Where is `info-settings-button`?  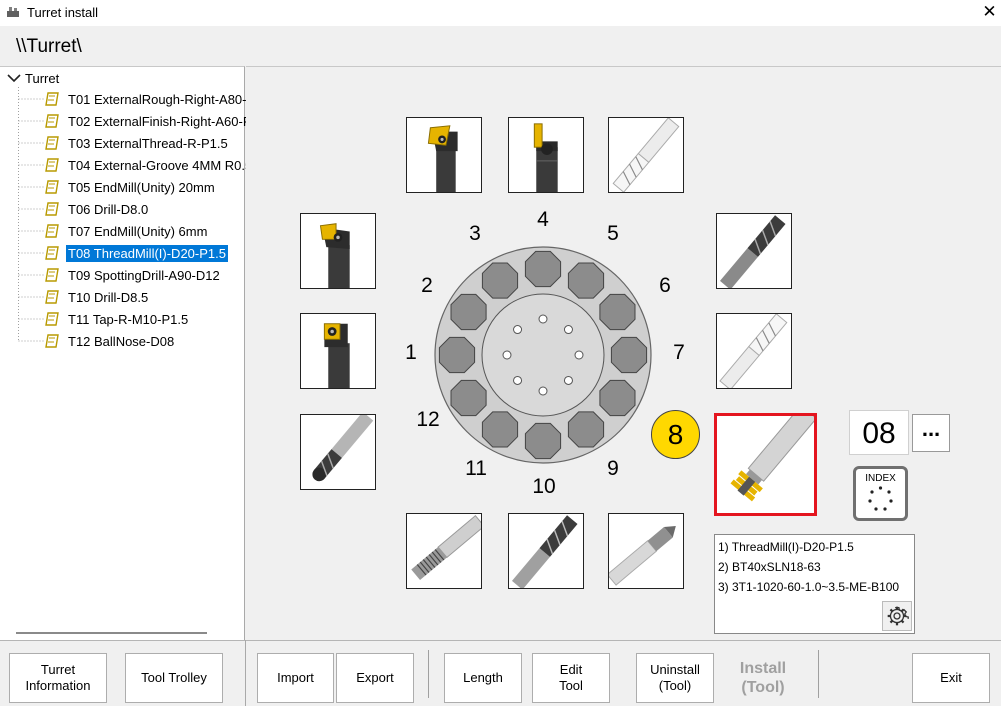 info-settings-button is located at coordinates (897, 616).